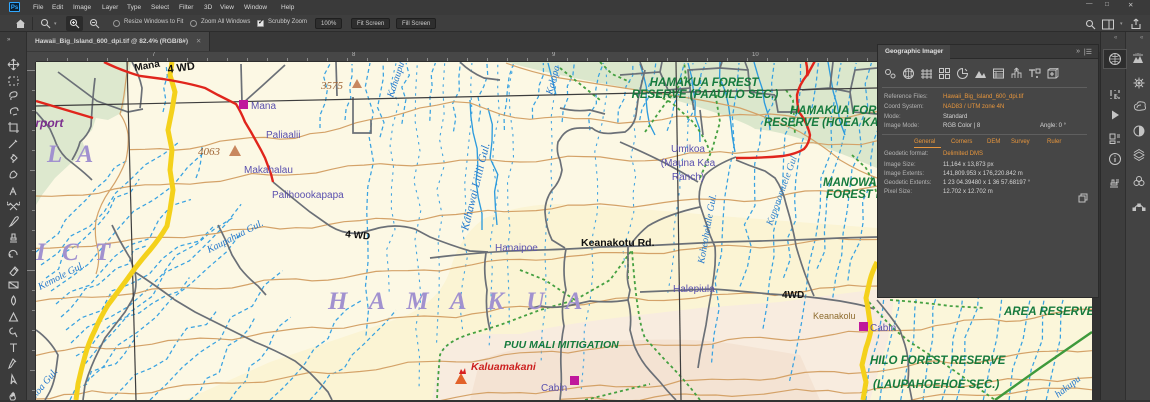 This screenshot has height=402, width=1150. Describe the element at coordinates (833, 111) in the screenshot. I see `svg-text: HAMAKUA FOR` at that location.